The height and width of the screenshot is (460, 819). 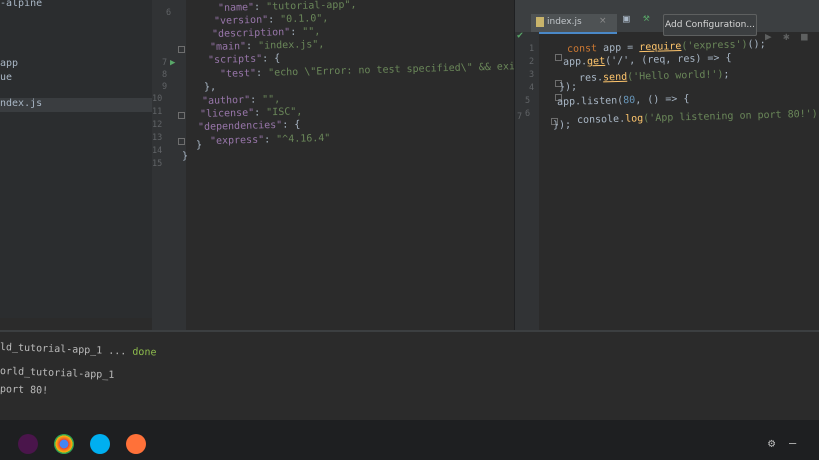 I want to click on run-script-icon: ▶, so click(x=172, y=63).